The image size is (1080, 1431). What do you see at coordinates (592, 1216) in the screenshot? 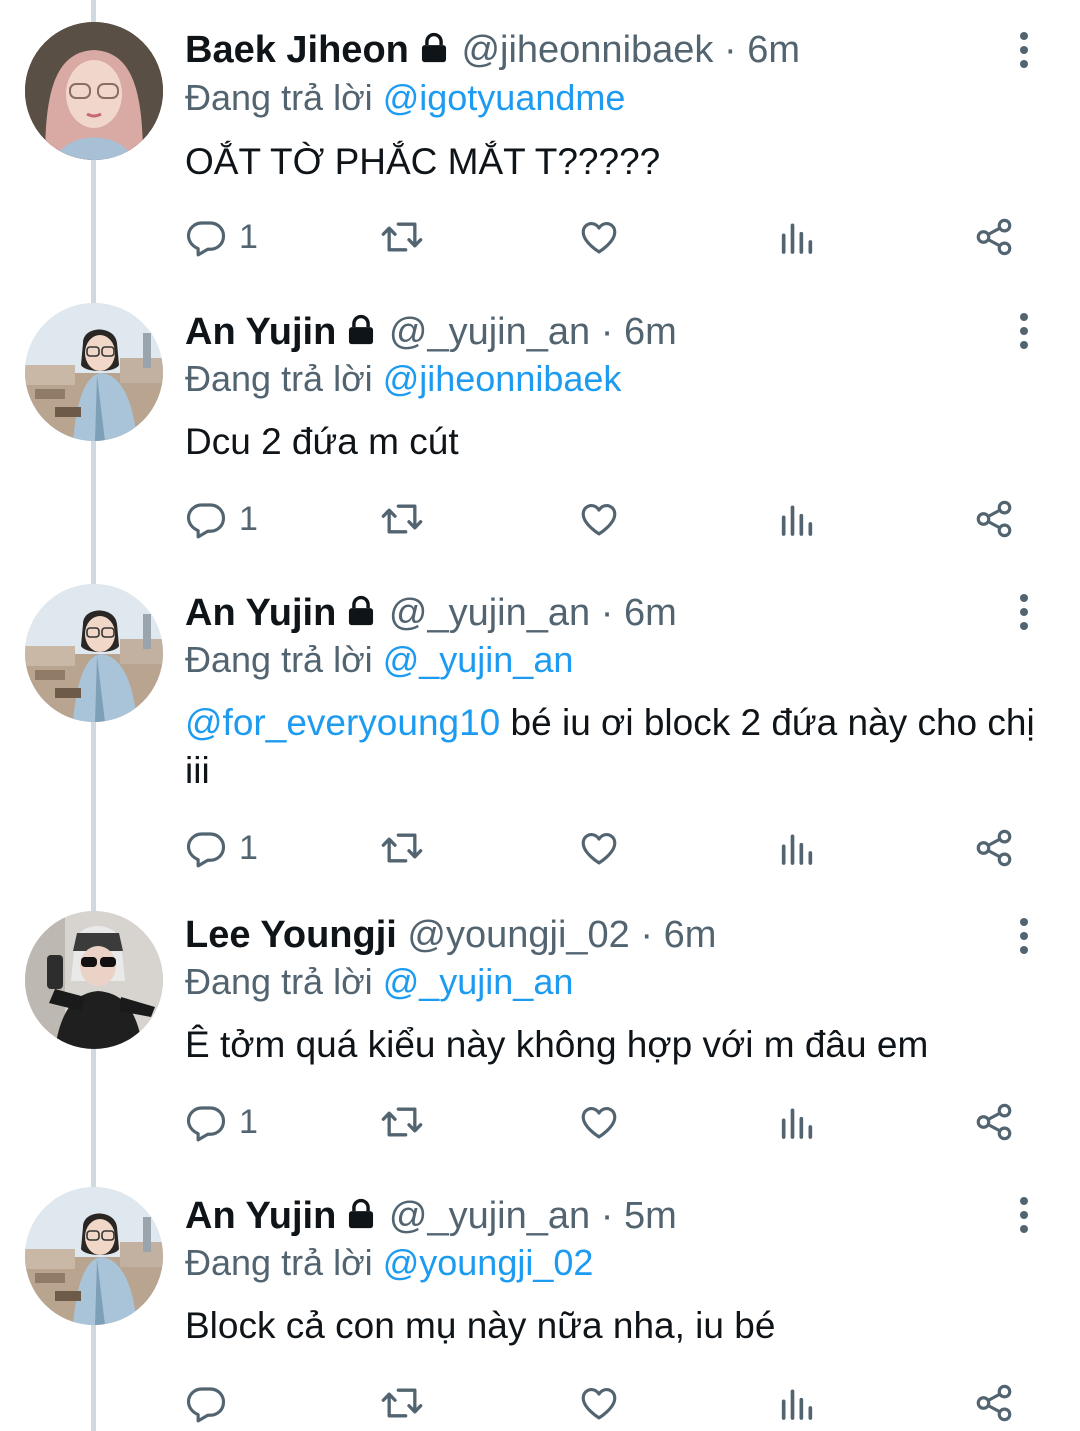
I see `tweet-header: An Yujin @_yujin_an · 5m` at bounding box center [592, 1216].